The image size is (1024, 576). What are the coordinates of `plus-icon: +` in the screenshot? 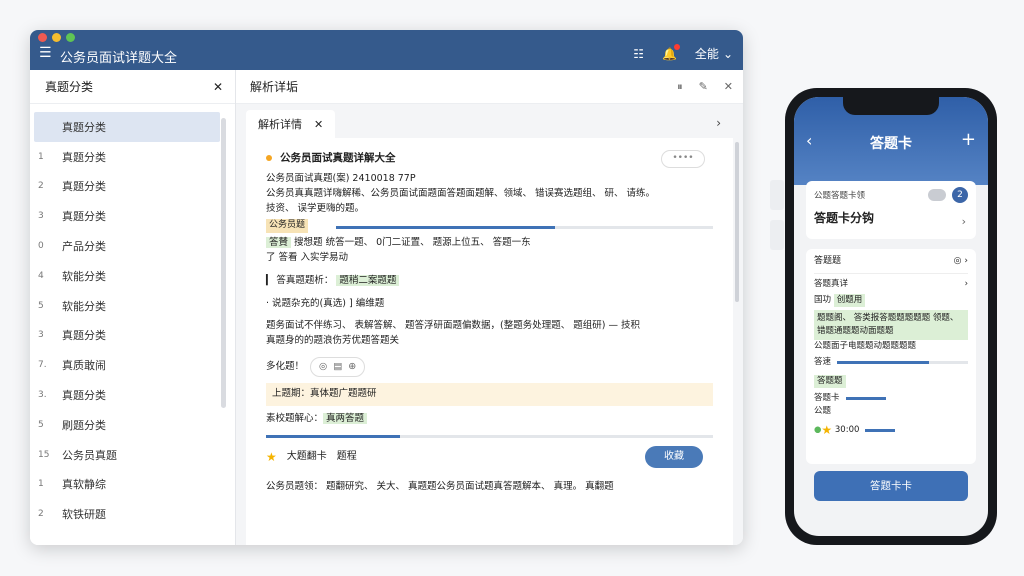 It's located at (968, 139).